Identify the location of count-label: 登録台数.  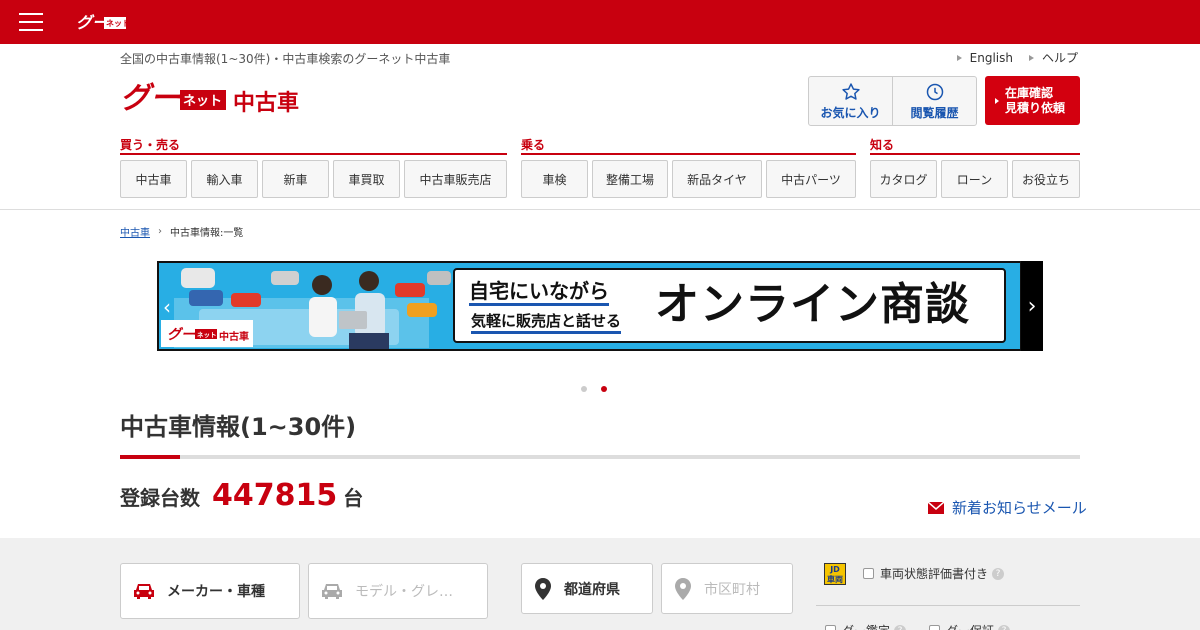
(160, 498).